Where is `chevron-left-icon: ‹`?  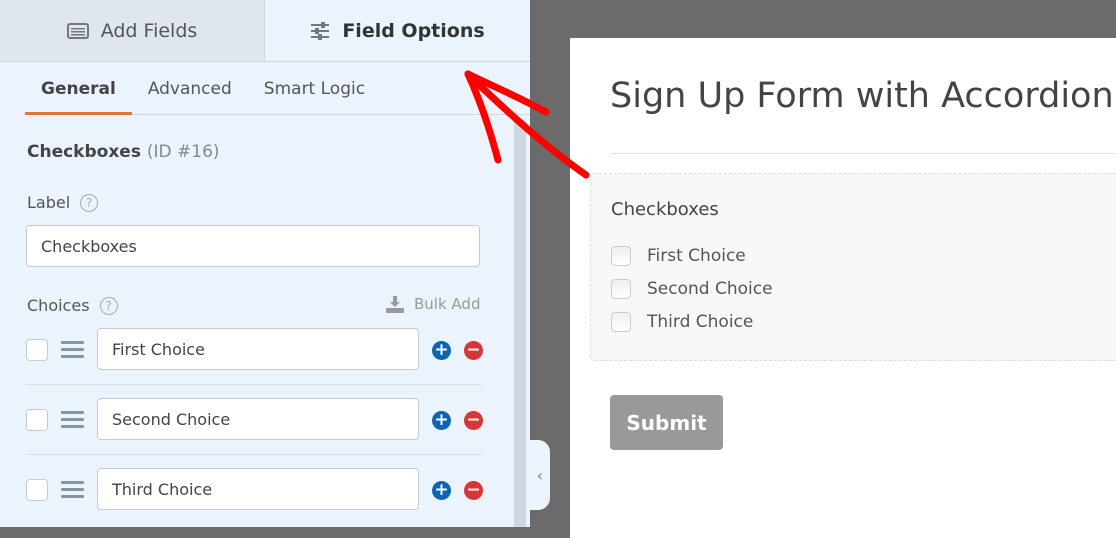 chevron-left-icon: ‹ is located at coordinates (540, 475).